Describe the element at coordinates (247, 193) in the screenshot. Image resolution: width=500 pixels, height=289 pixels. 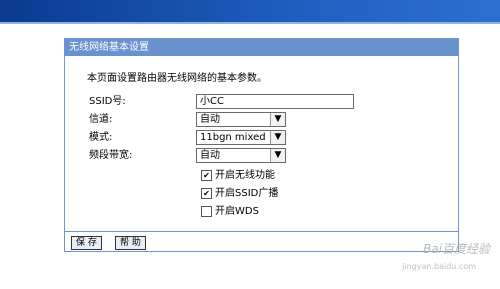
I see `ssid-broadcast-label: 开启SSID广播` at that location.